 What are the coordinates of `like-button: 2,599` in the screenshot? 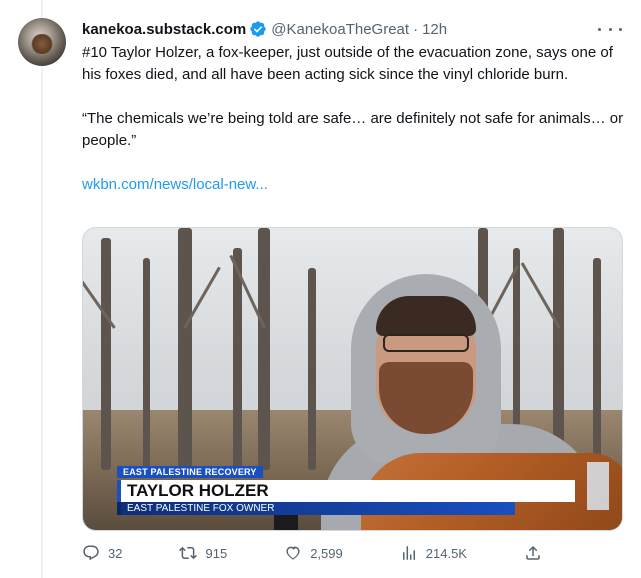 It's located at (313, 553).